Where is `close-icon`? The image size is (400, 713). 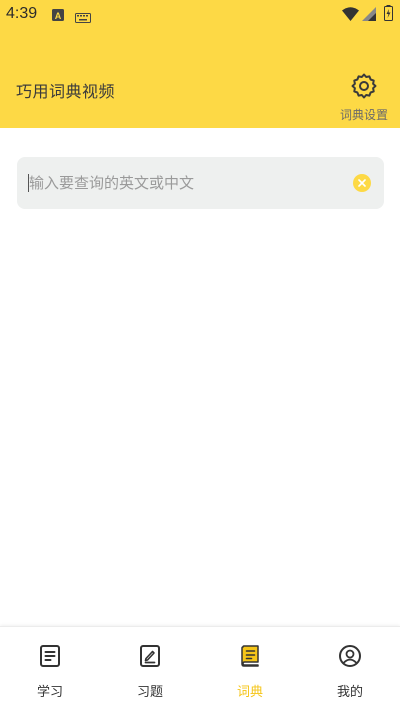 close-icon is located at coordinates (362, 183).